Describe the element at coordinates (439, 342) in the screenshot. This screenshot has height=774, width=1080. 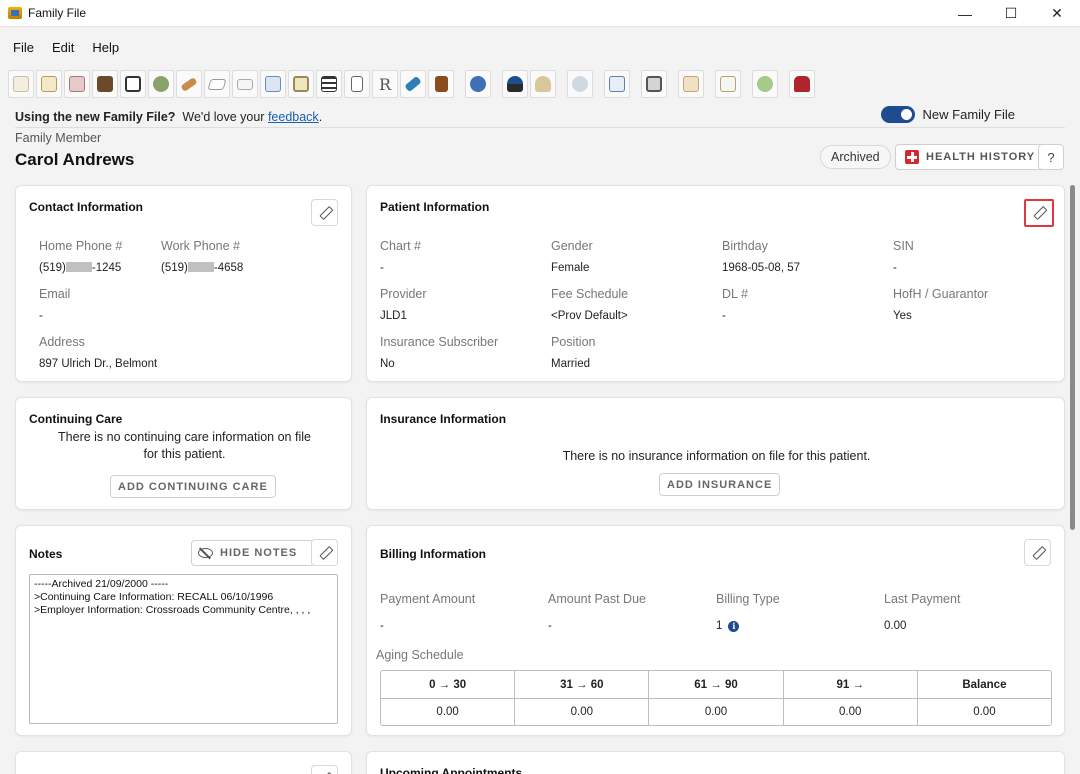
I see `insurance-subscriber-label: Insurance Subscriber` at that location.